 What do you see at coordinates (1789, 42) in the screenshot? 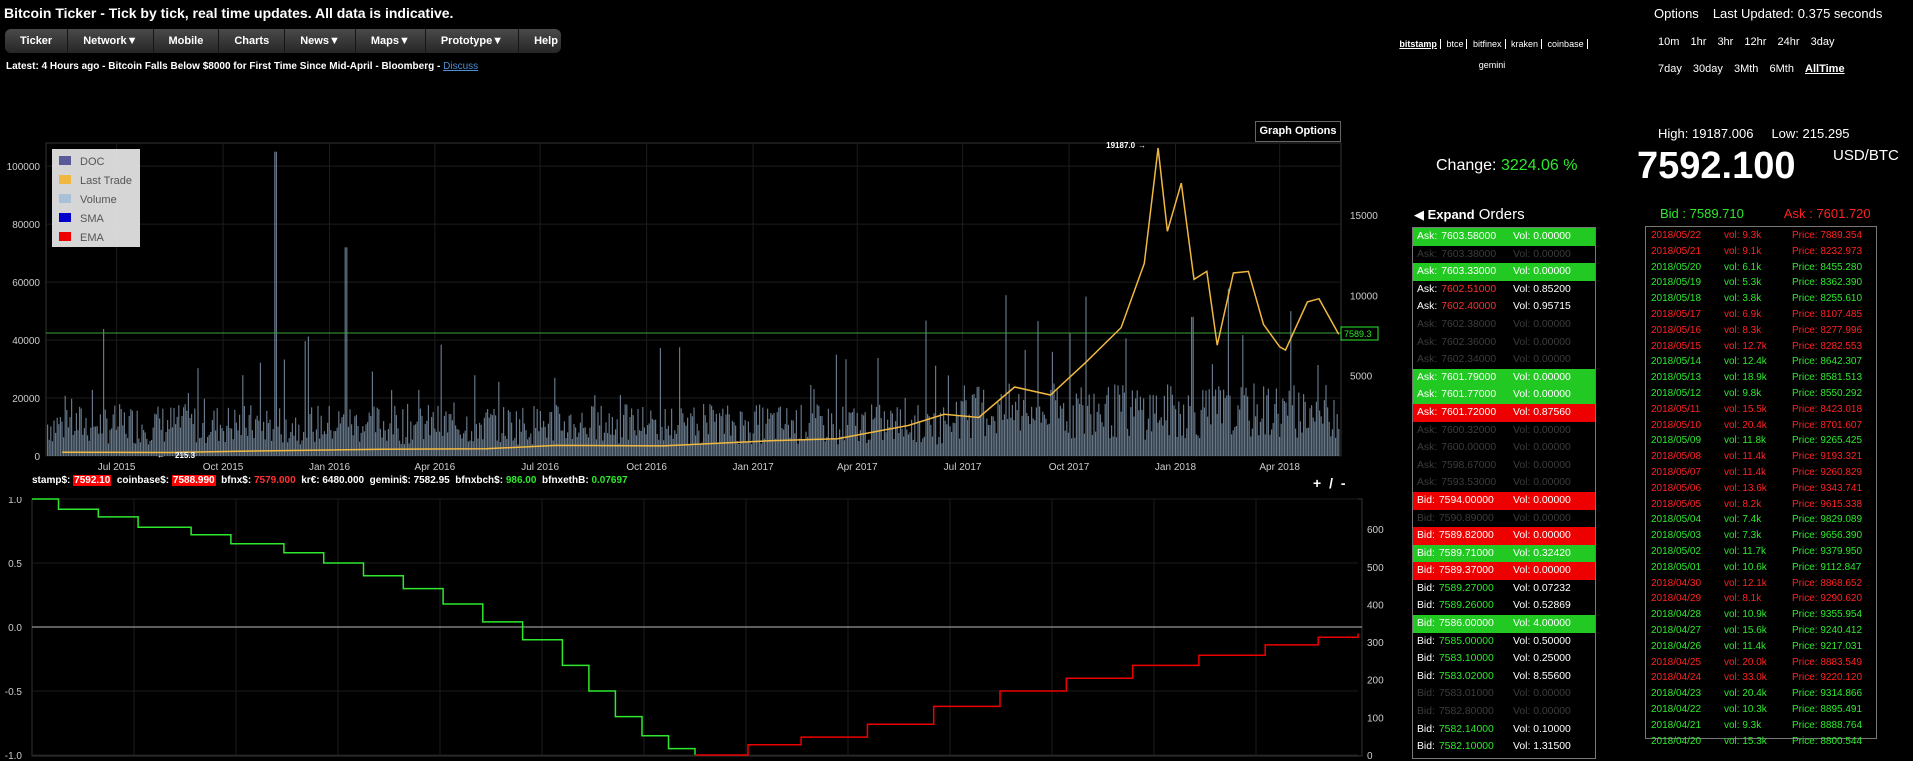
I see `tf-24hr: 24hr` at bounding box center [1789, 42].